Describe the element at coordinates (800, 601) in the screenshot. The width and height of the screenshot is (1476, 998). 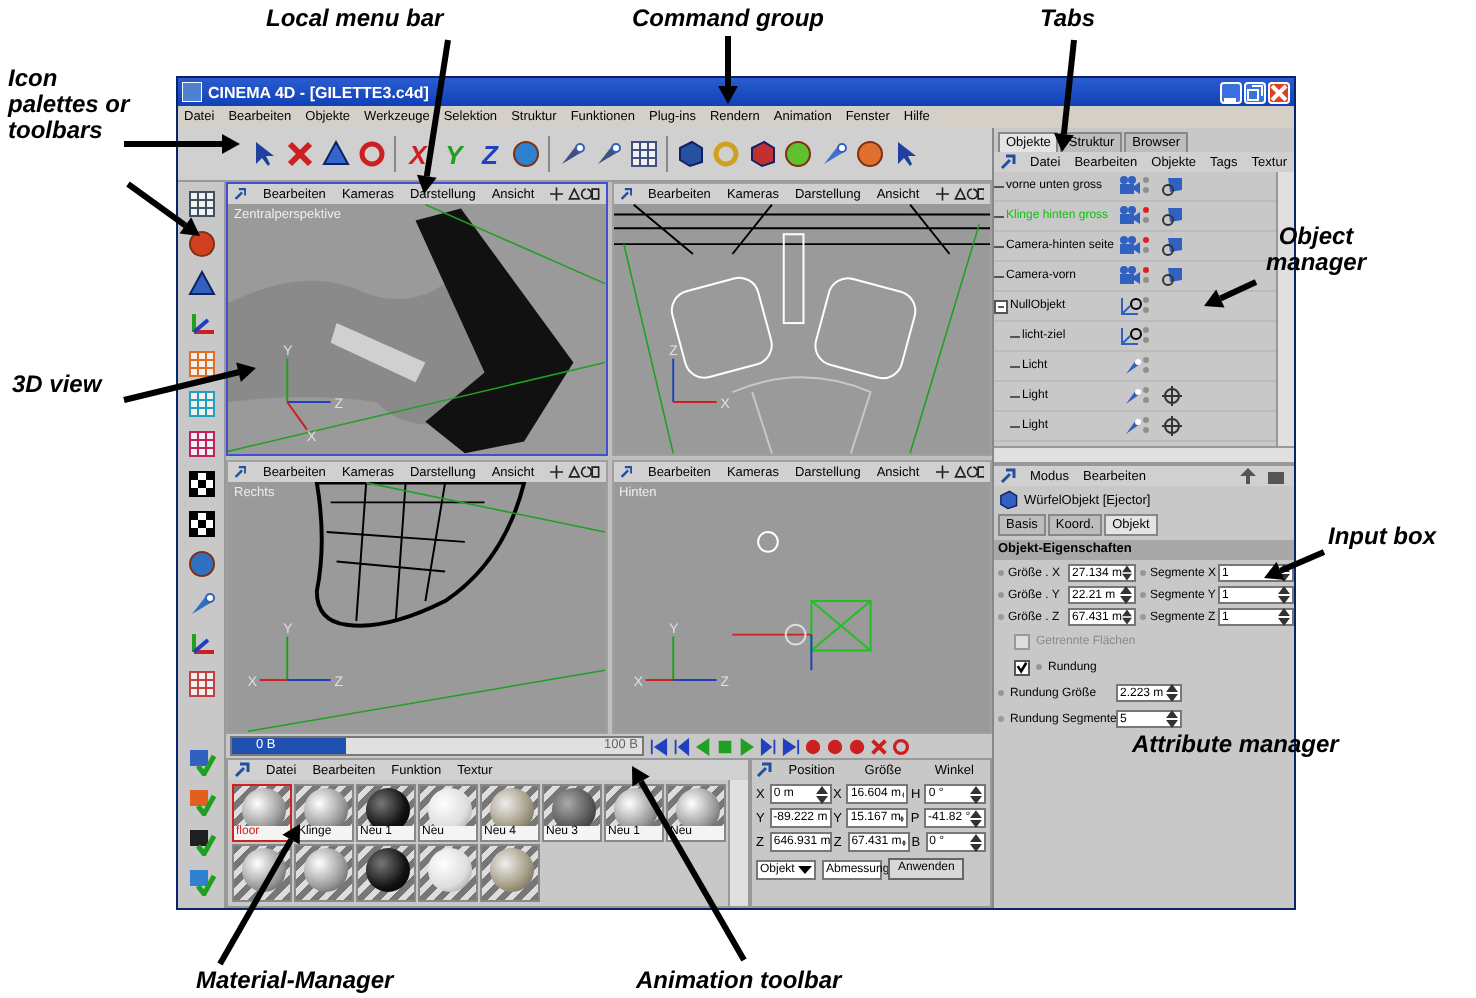
I see `camera-frame-drawing` at that location.